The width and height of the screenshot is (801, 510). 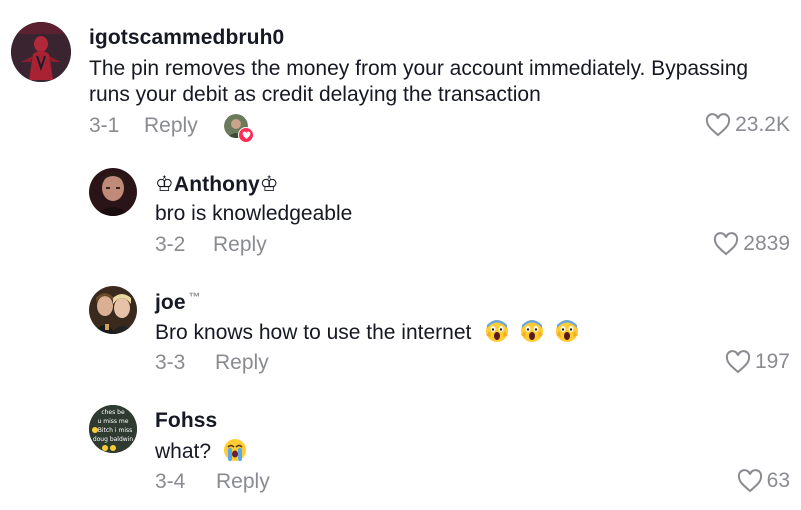 What do you see at coordinates (772, 361) in the screenshot?
I see `like-count: 197` at bounding box center [772, 361].